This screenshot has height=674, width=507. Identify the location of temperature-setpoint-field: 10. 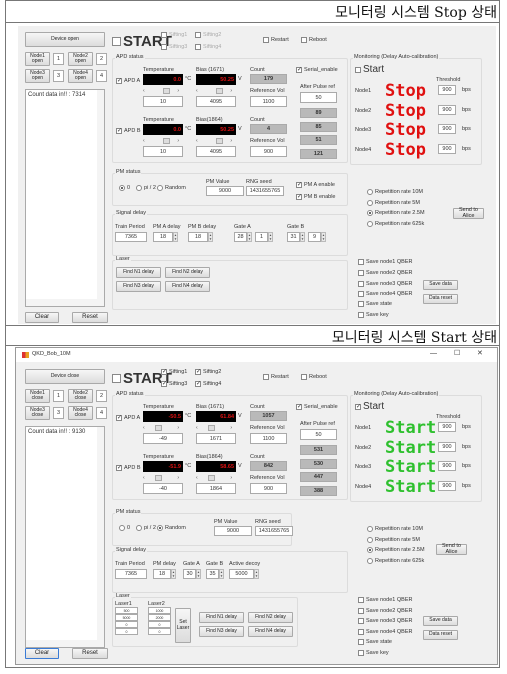
(163, 101).